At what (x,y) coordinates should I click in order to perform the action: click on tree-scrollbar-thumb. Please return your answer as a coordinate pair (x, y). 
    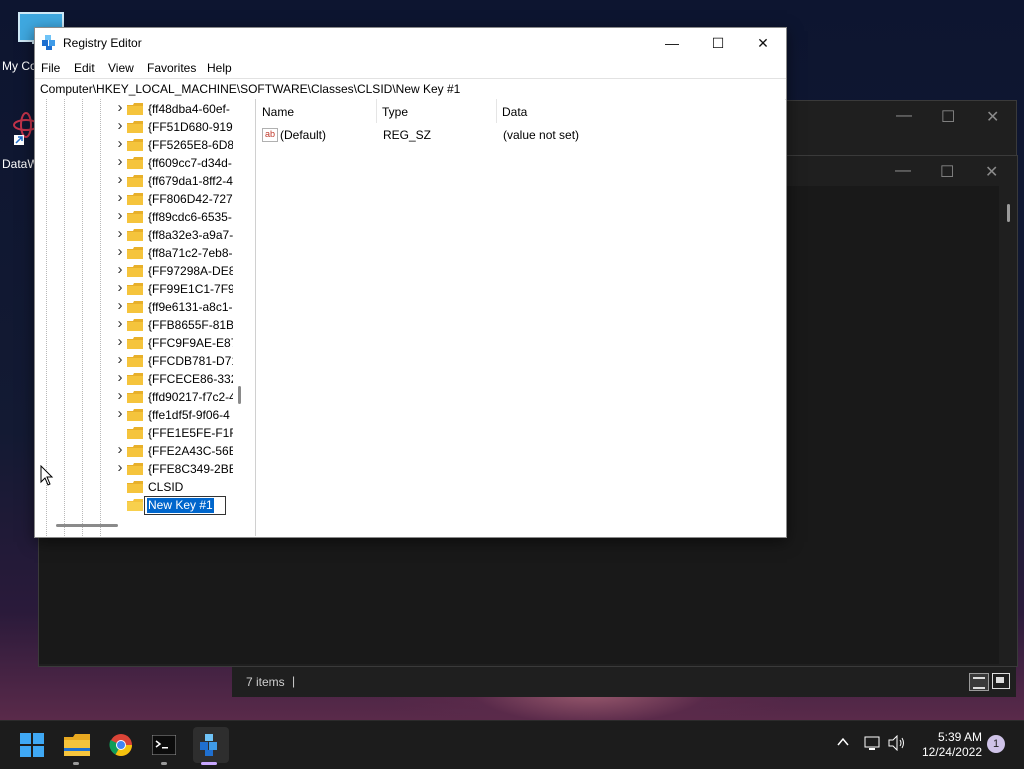
    Looking at the image, I should click on (239, 395).